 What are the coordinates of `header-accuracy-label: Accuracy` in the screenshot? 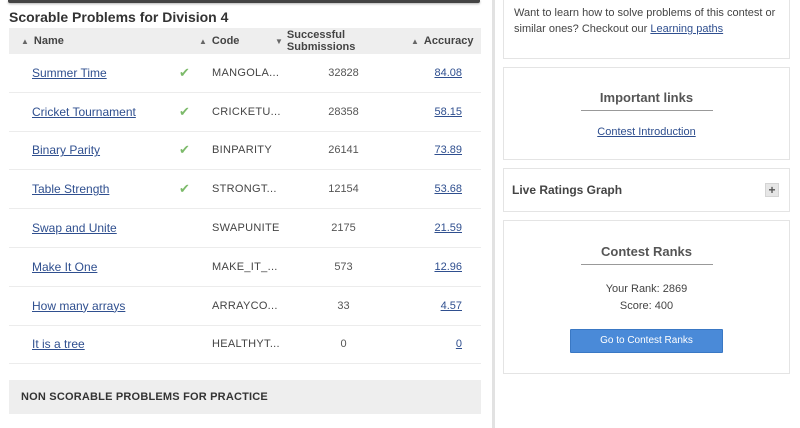 It's located at (448, 41).